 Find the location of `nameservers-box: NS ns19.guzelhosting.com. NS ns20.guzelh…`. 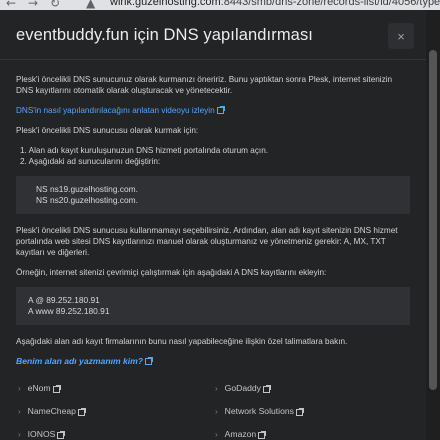

nameservers-box: NS ns19.guzelhosting.com. NS ns20.guzelh… is located at coordinates (213, 195).